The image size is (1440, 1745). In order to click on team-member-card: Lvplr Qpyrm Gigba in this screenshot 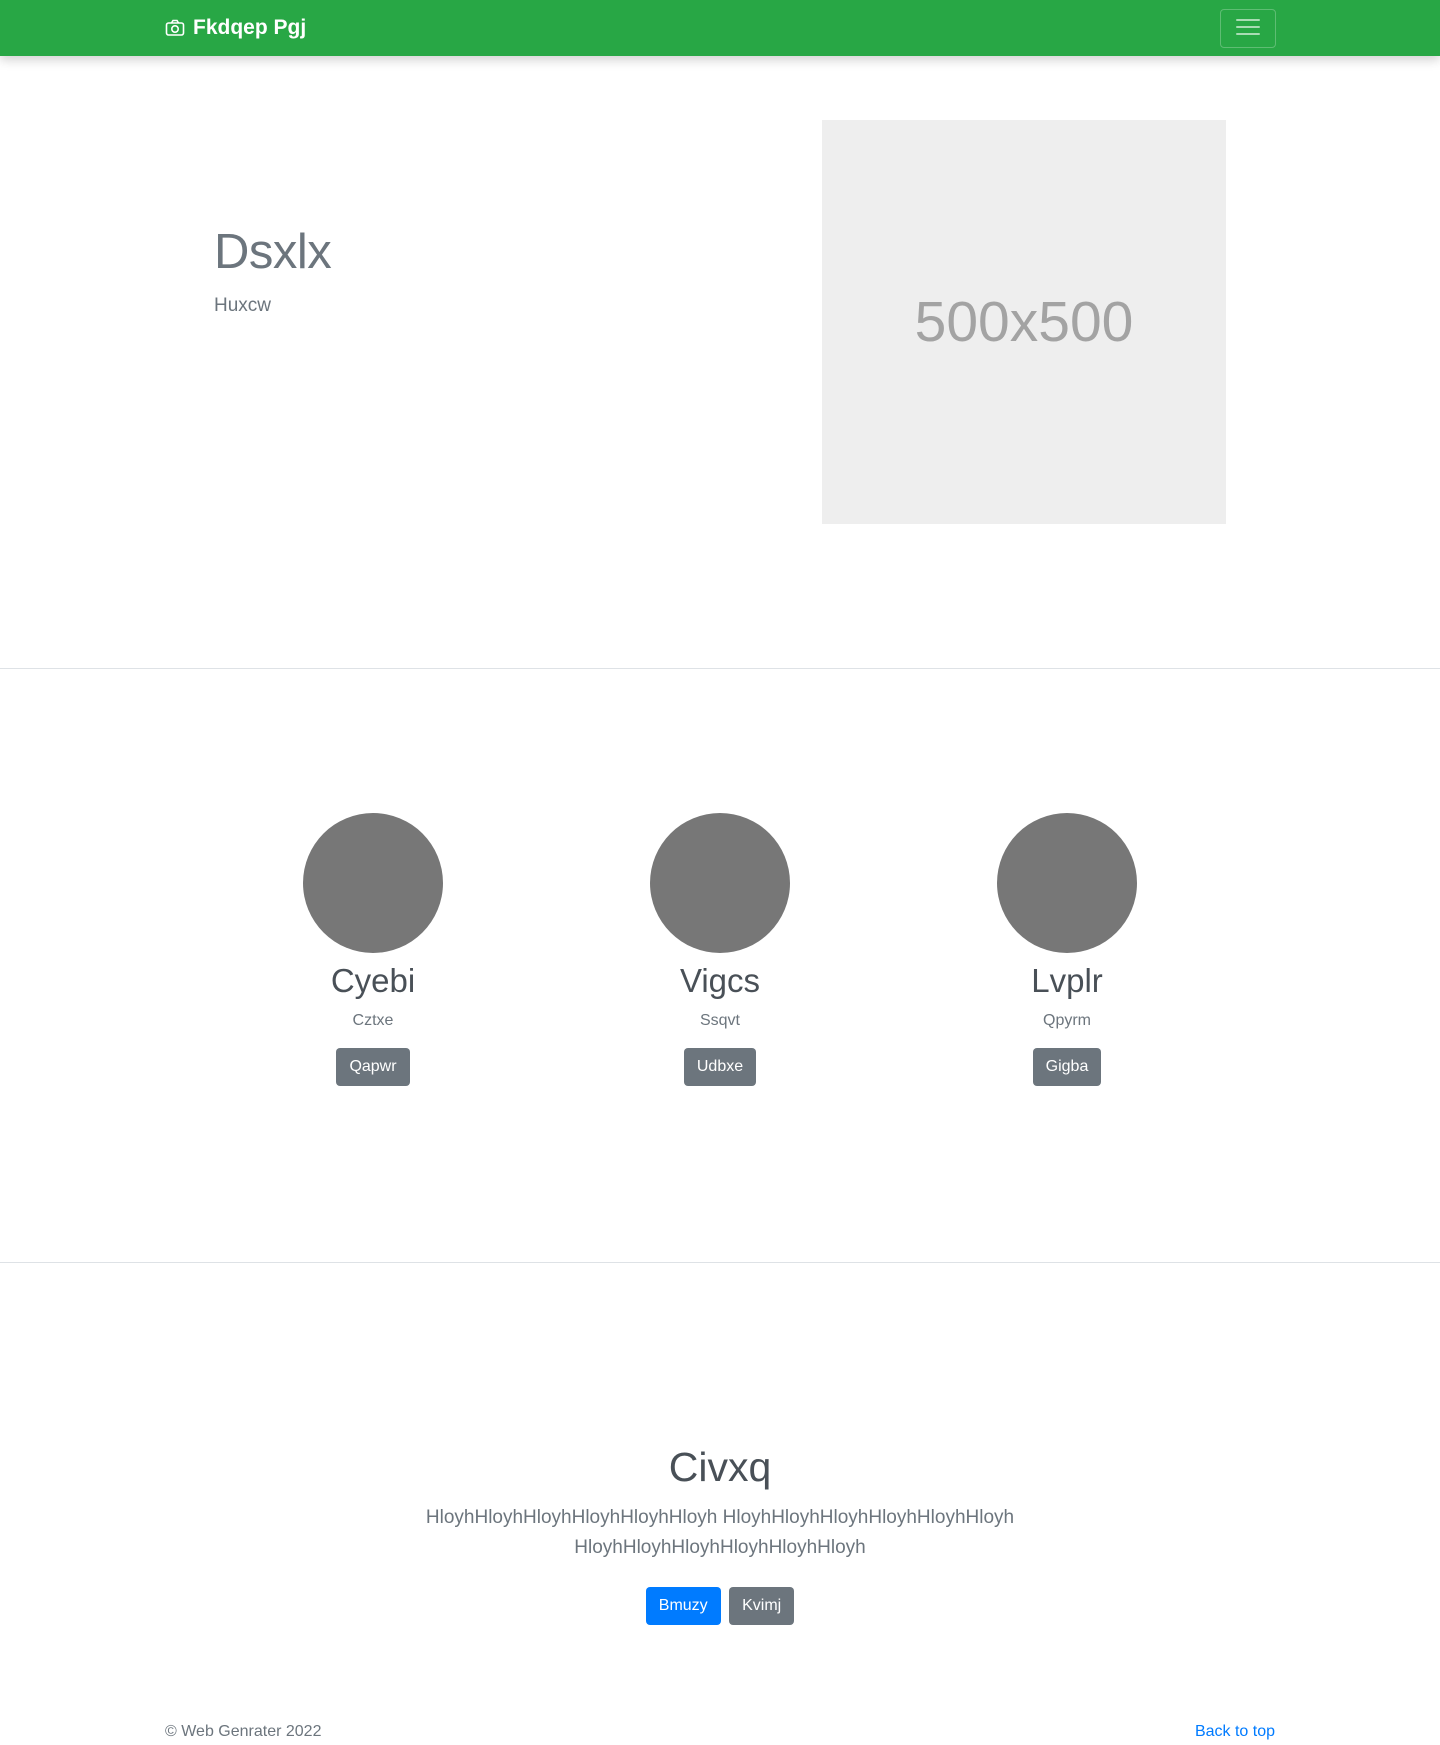, I will do `click(1067, 949)`.